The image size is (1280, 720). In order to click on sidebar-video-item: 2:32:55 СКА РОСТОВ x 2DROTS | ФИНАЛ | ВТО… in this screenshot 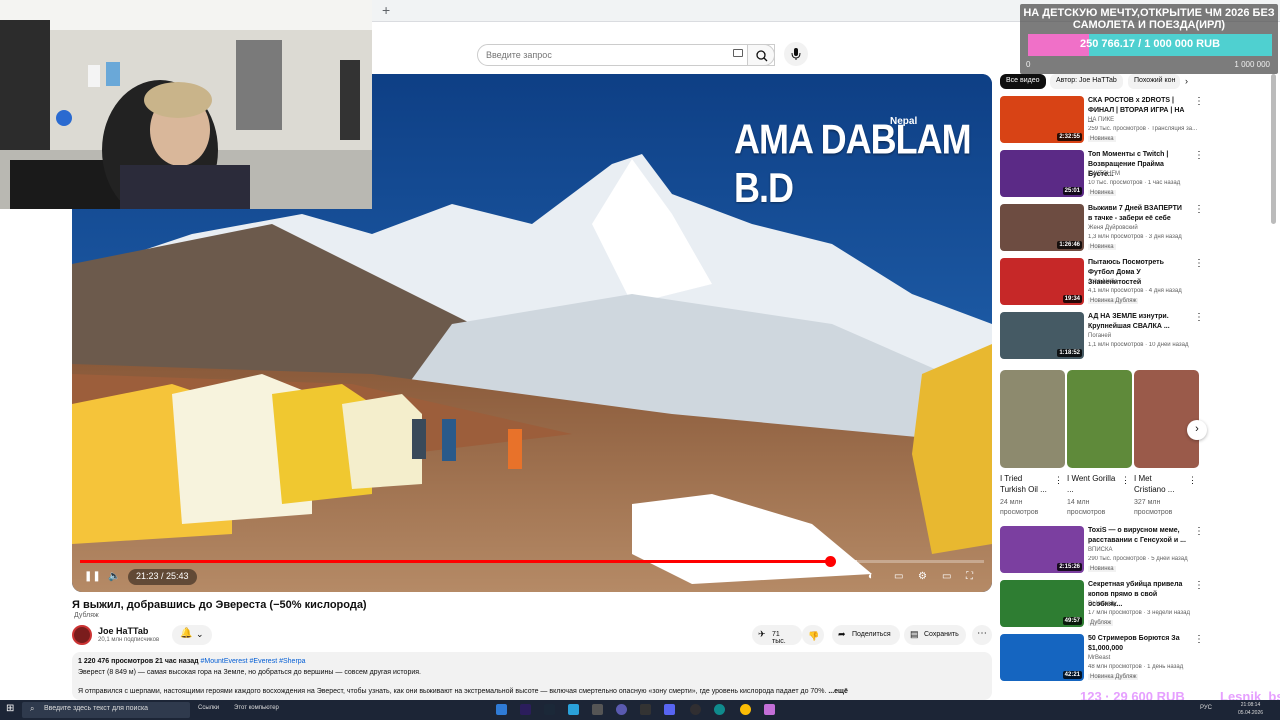, I will do `click(1102, 121)`.